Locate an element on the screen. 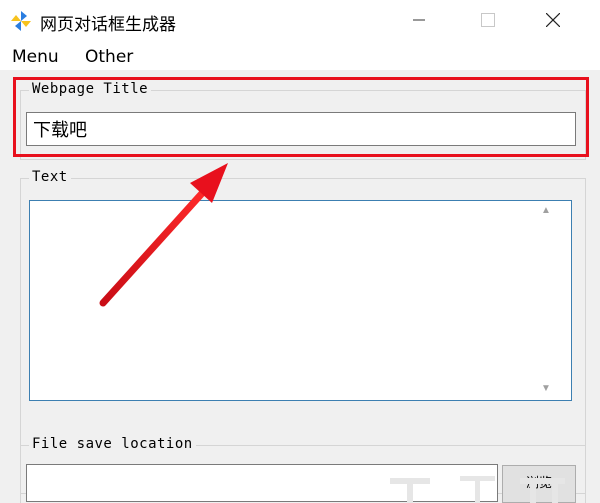  close-icon is located at coordinates (553, 20).